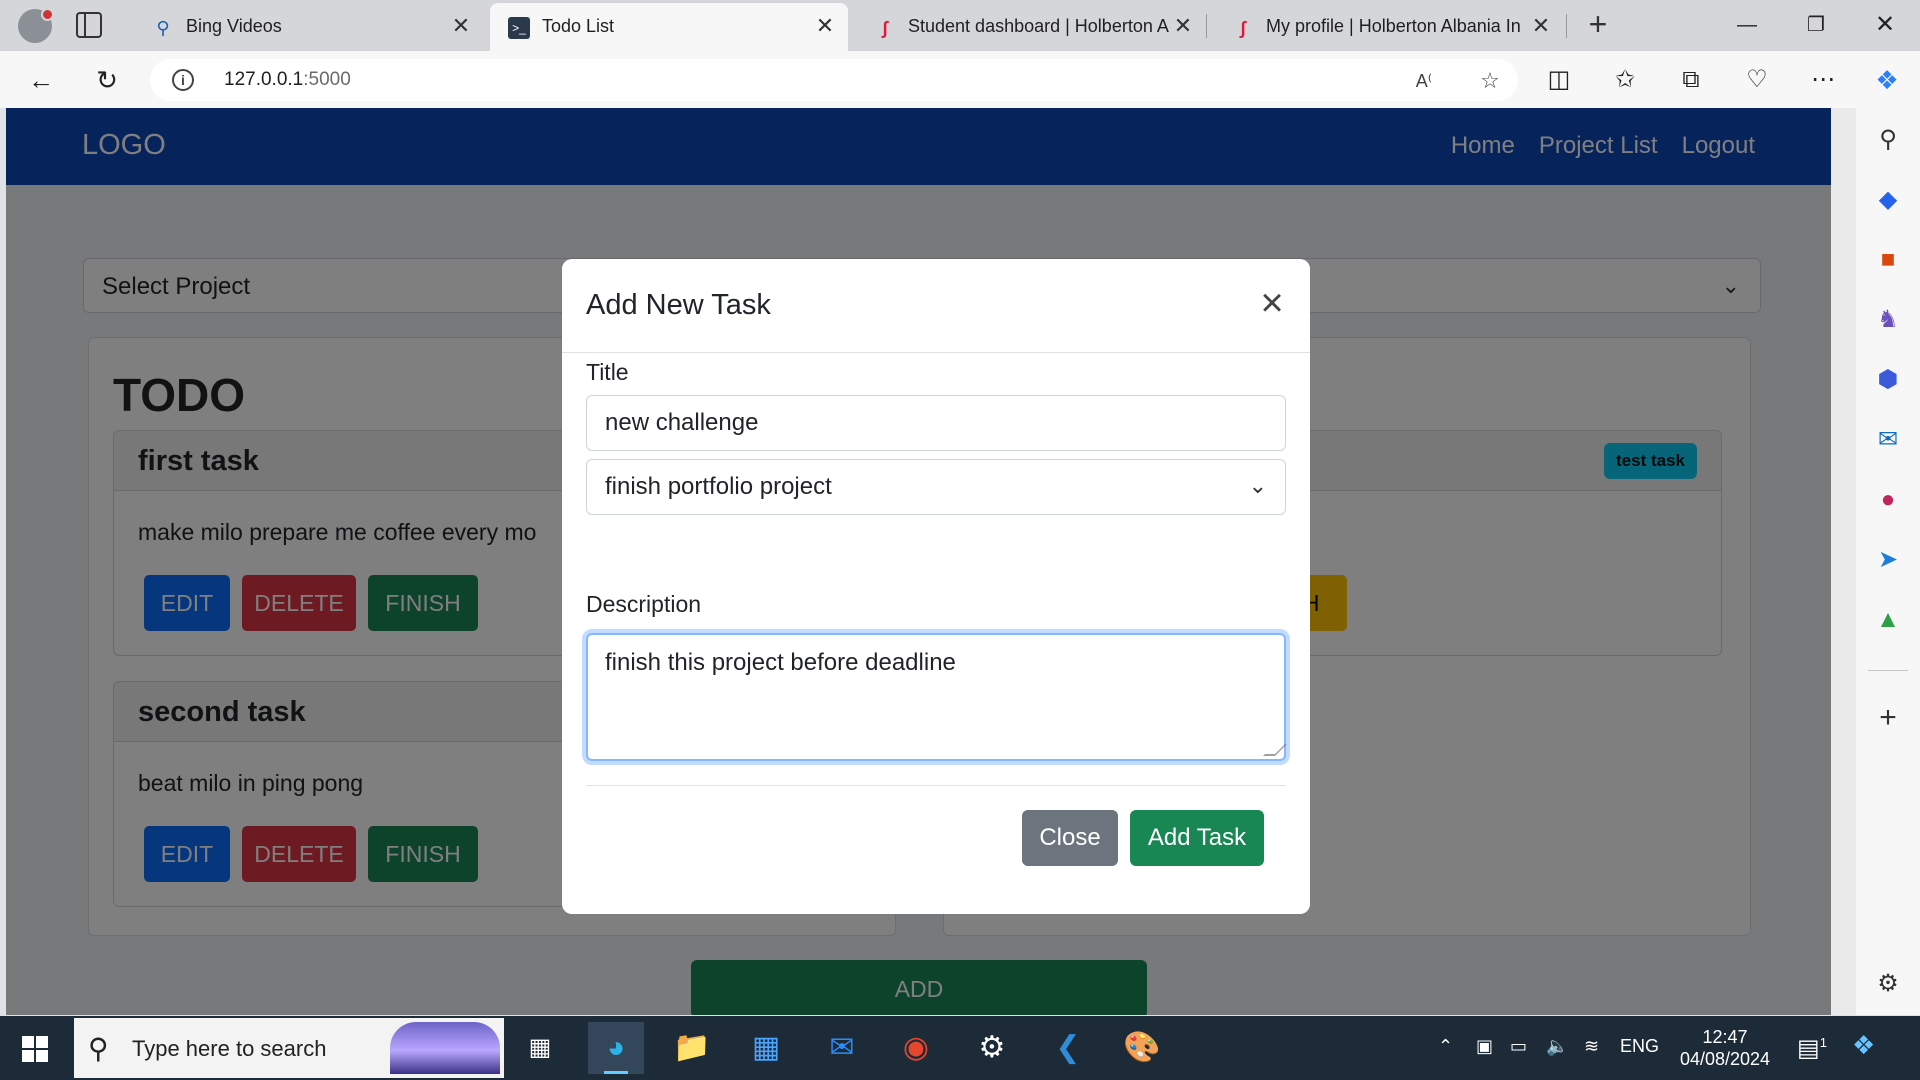 The width and height of the screenshot is (1920, 1080). What do you see at coordinates (1393, 26) in the screenshot?
I see `tab-title: My profile | Holberton Albania In` at bounding box center [1393, 26].